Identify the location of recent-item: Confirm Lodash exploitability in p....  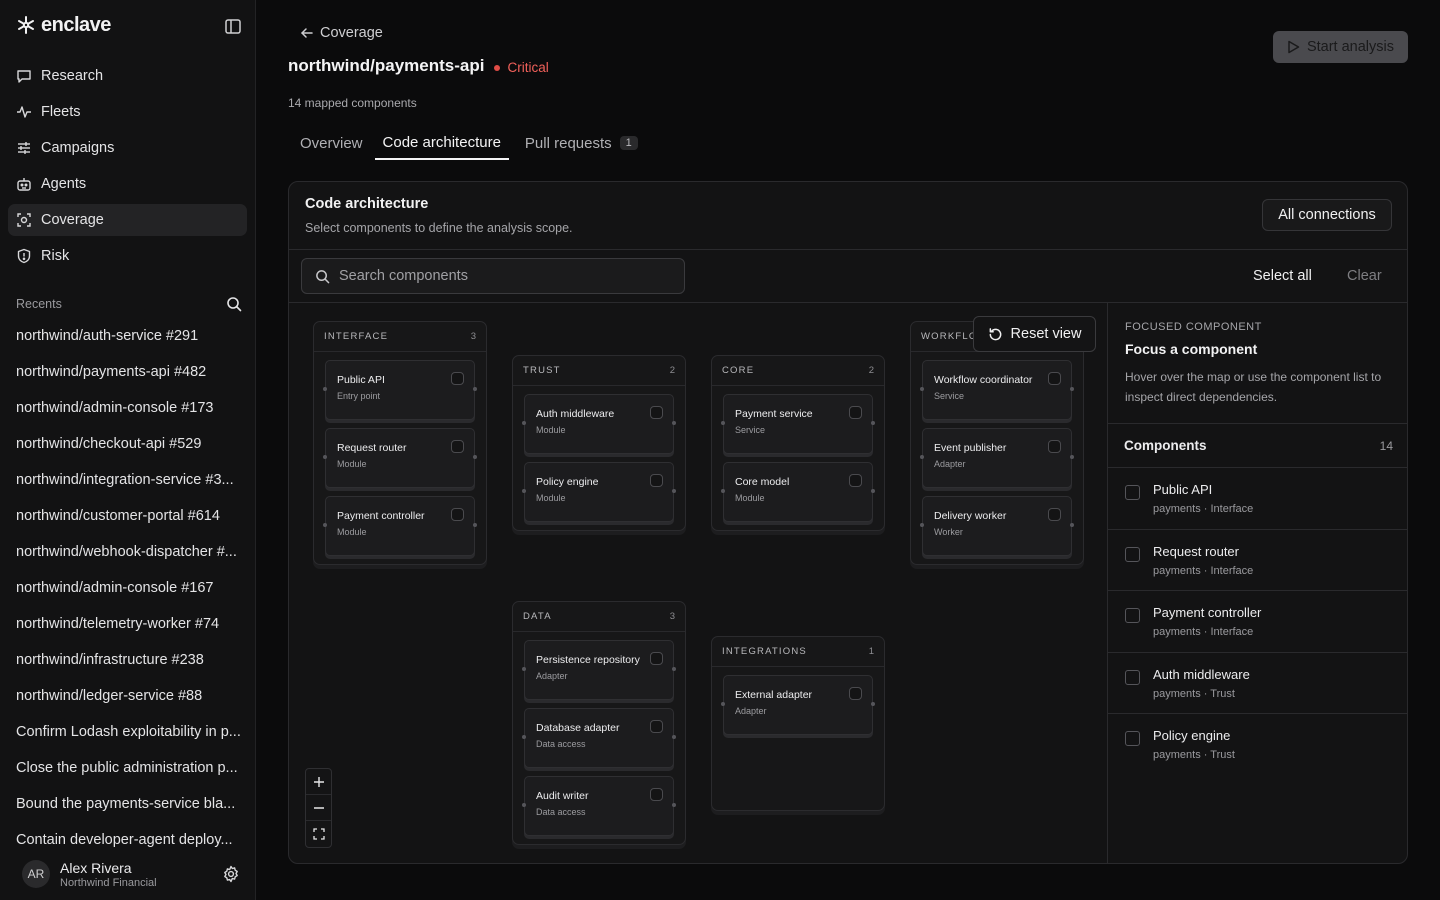
(128, 732).